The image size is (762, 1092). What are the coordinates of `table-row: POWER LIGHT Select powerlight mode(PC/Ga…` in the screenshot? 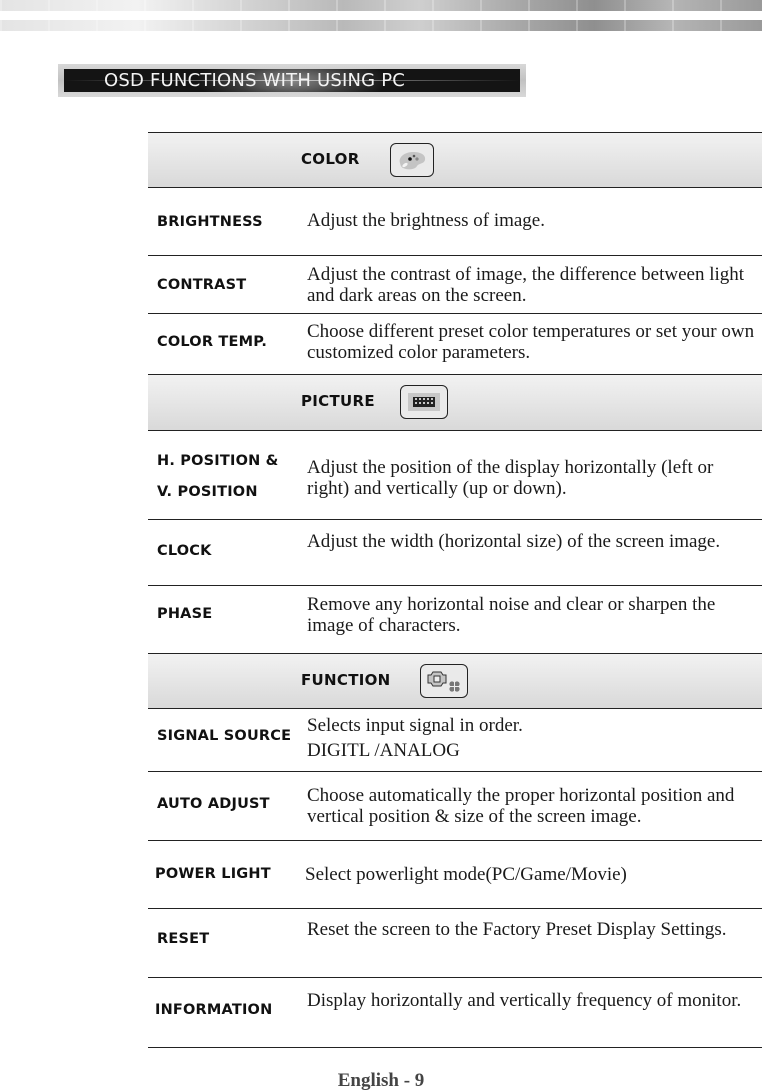 It's located at (455, 875).